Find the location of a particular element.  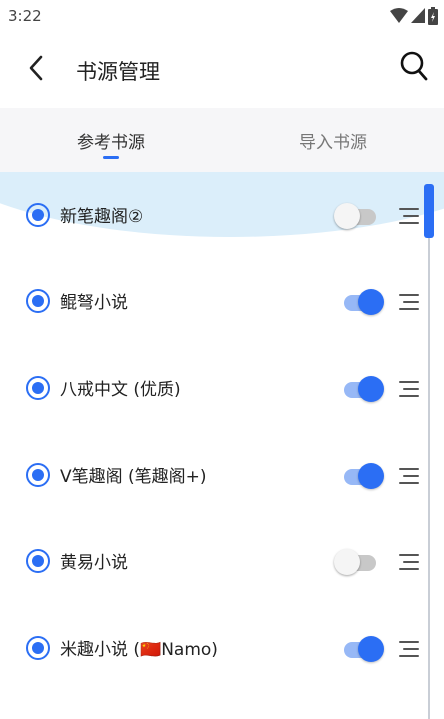

source-name: V笔趣阁 (笔趣阁+) is located at coordinates (133, 477).